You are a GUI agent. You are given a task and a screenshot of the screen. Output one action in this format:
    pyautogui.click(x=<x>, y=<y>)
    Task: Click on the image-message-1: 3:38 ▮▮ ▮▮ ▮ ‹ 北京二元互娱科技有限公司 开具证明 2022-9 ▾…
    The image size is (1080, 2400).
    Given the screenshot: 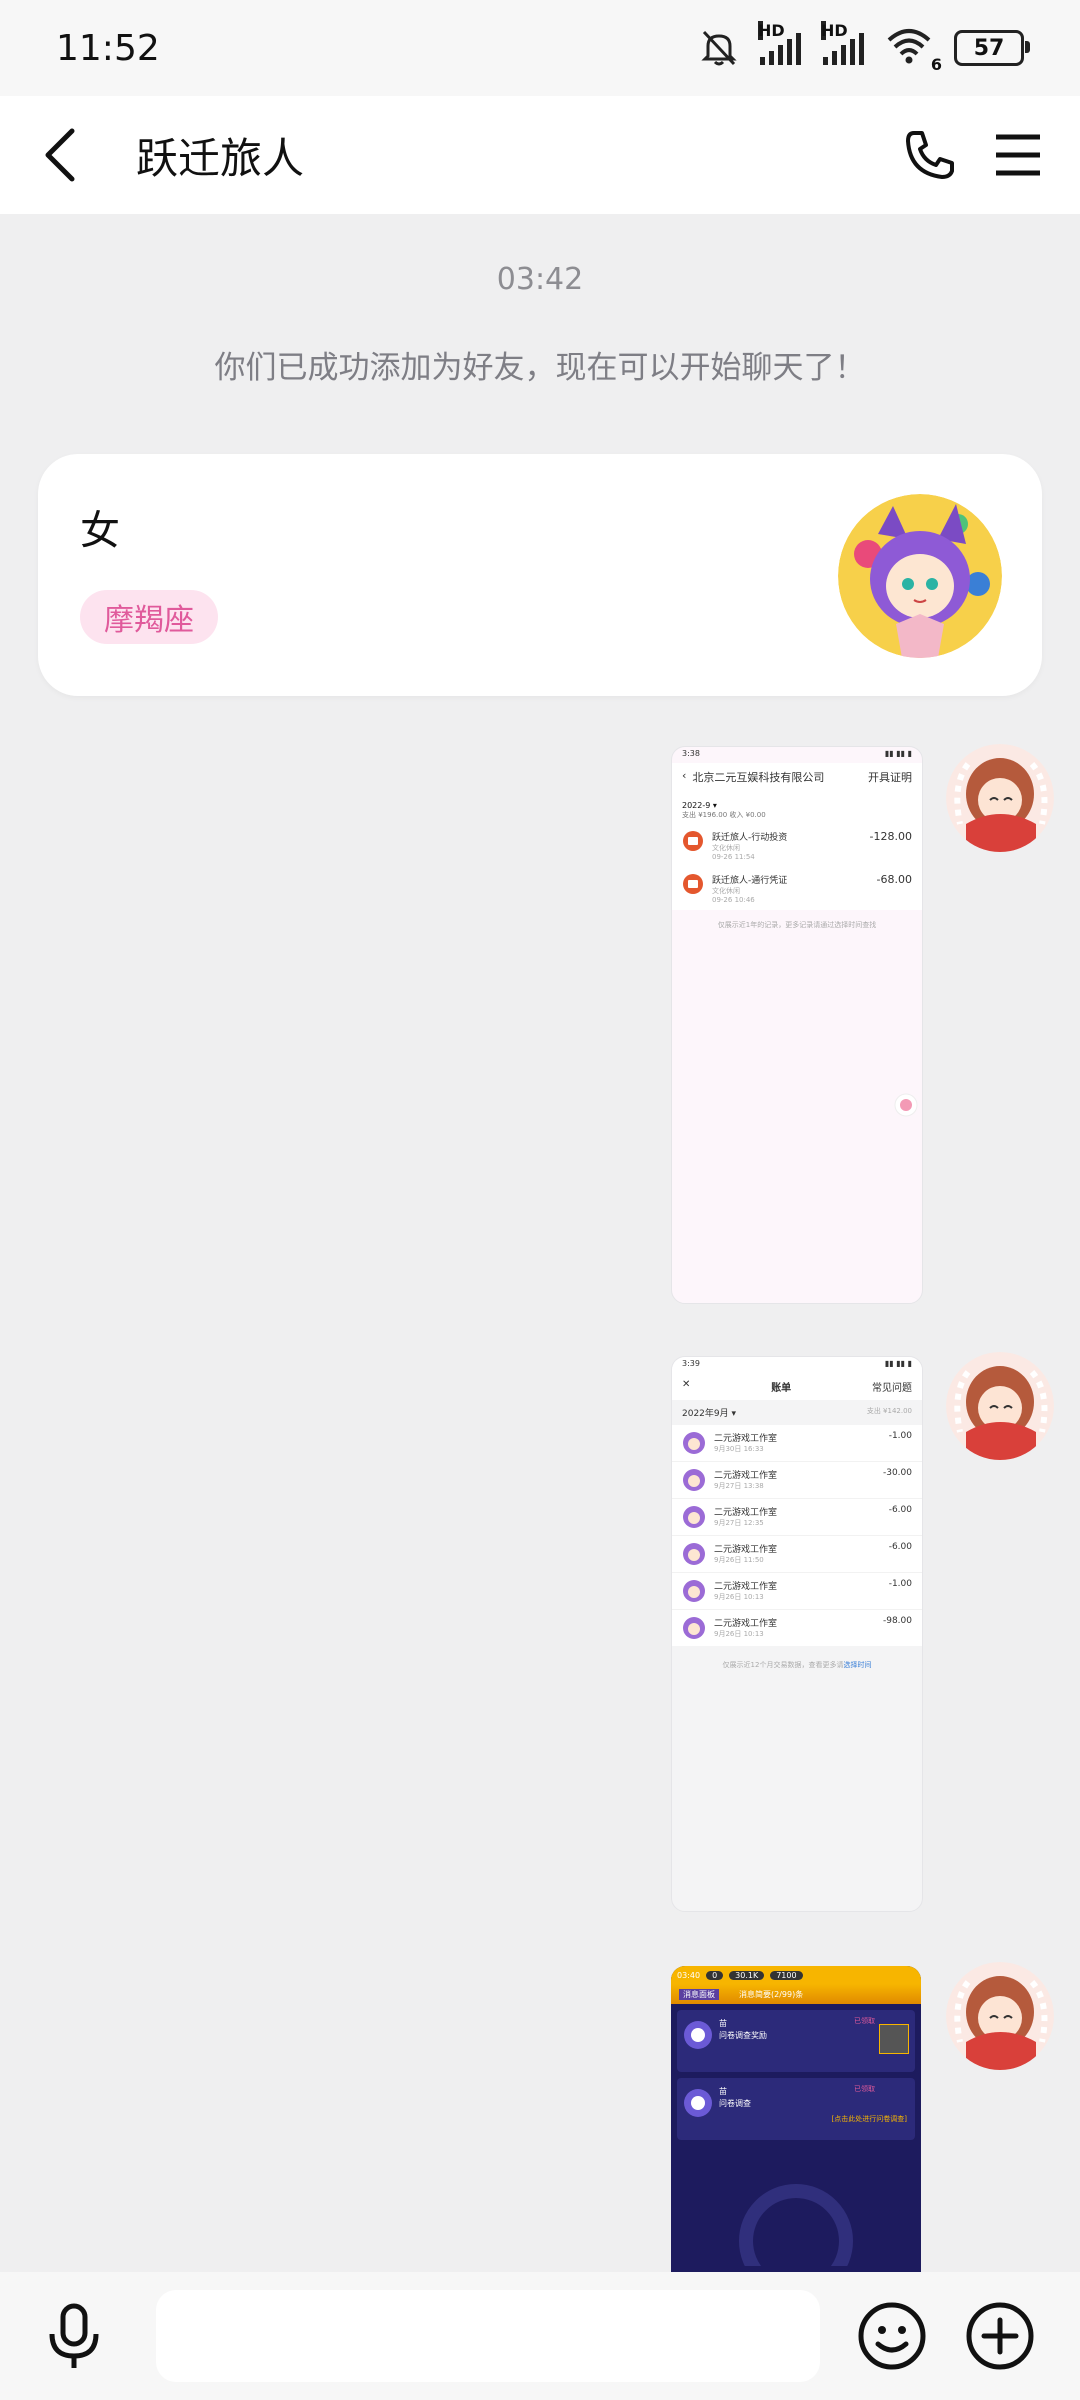 What is the action you would take?
    pyautogui.click(x=797, y=1025)
    